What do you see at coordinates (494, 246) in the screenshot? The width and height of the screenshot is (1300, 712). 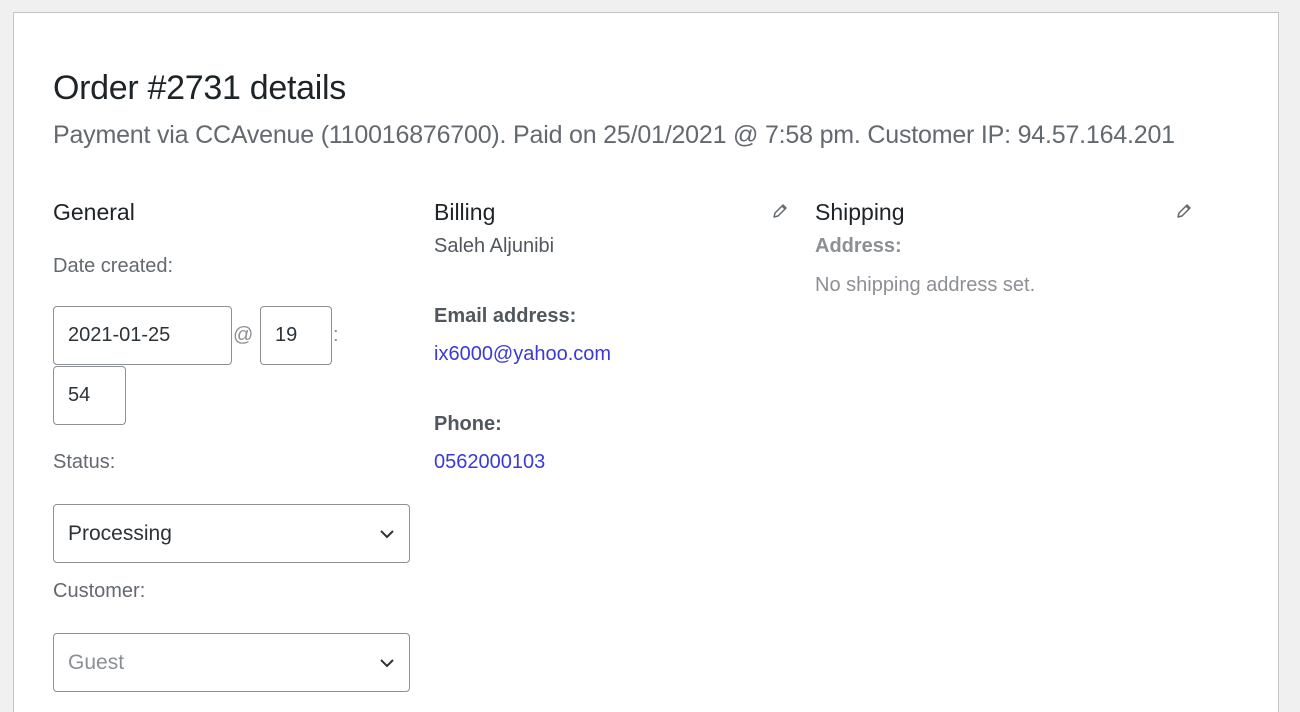 I see `billing-name: Saleh Aljunibi` at bounding box center [494, 246].